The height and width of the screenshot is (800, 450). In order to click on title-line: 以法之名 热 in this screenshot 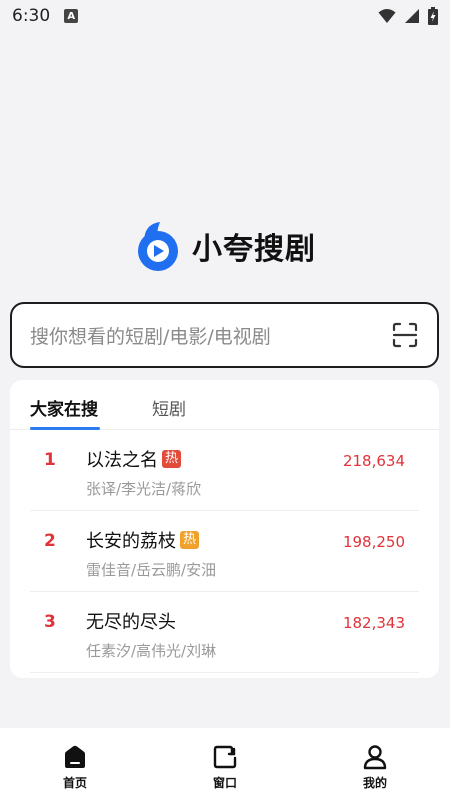, I will do `click(134, 459)`.